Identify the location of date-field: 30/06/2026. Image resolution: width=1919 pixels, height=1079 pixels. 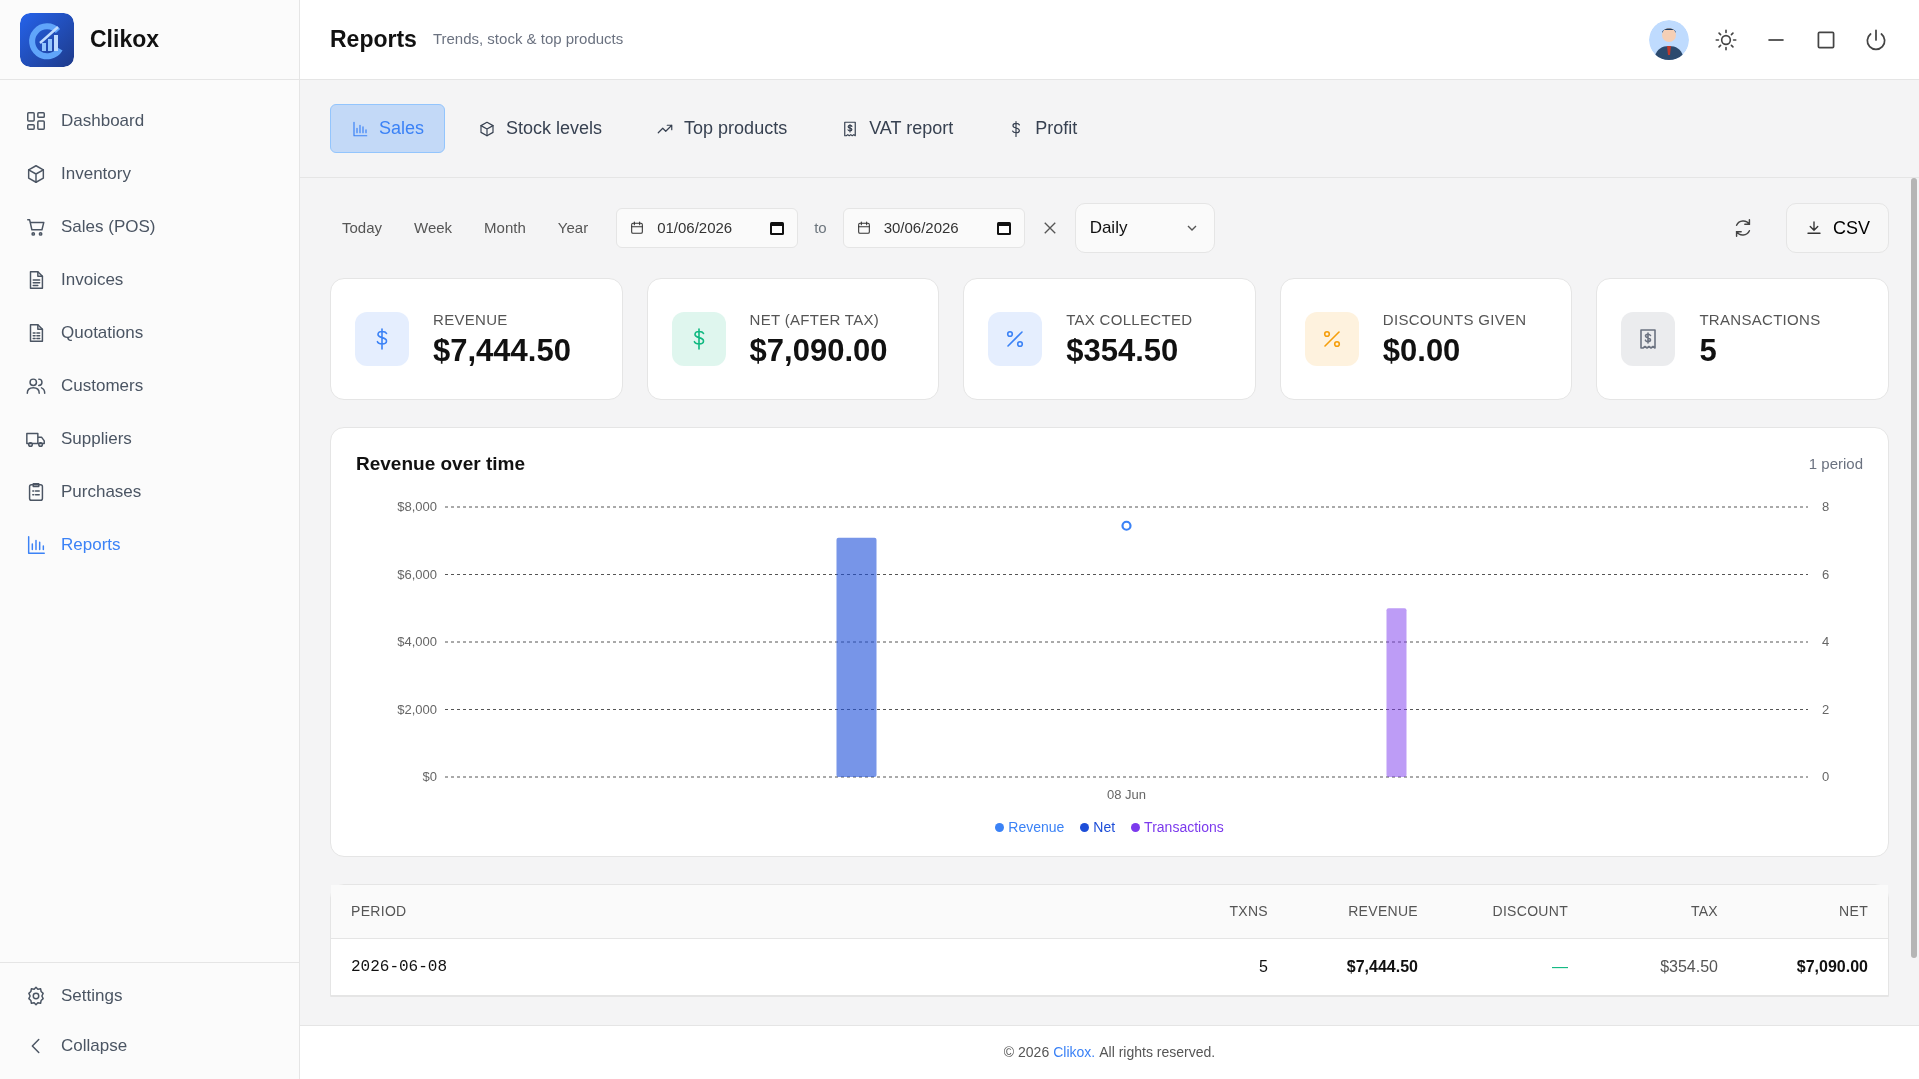
(933, 228).